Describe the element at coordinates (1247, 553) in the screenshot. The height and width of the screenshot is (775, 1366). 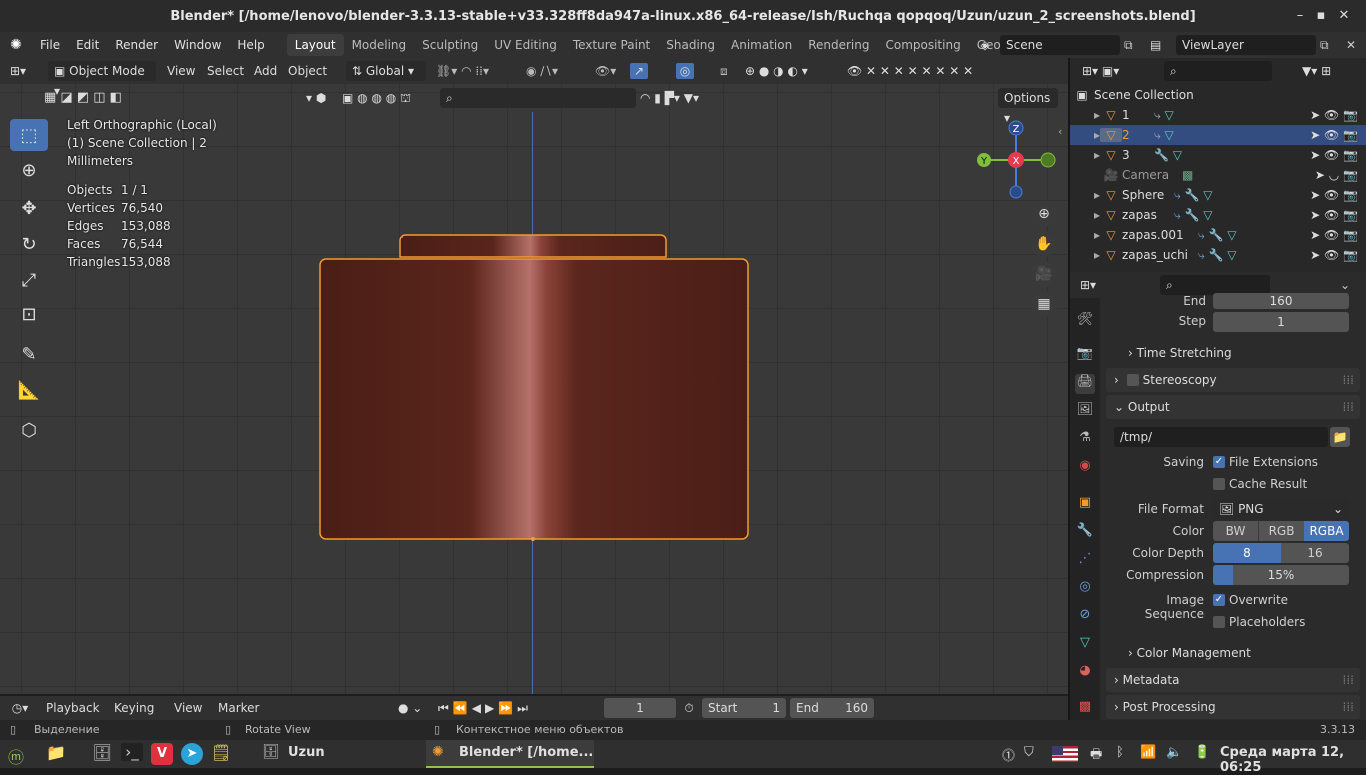
I see `depth-8-option: 8` at that location.